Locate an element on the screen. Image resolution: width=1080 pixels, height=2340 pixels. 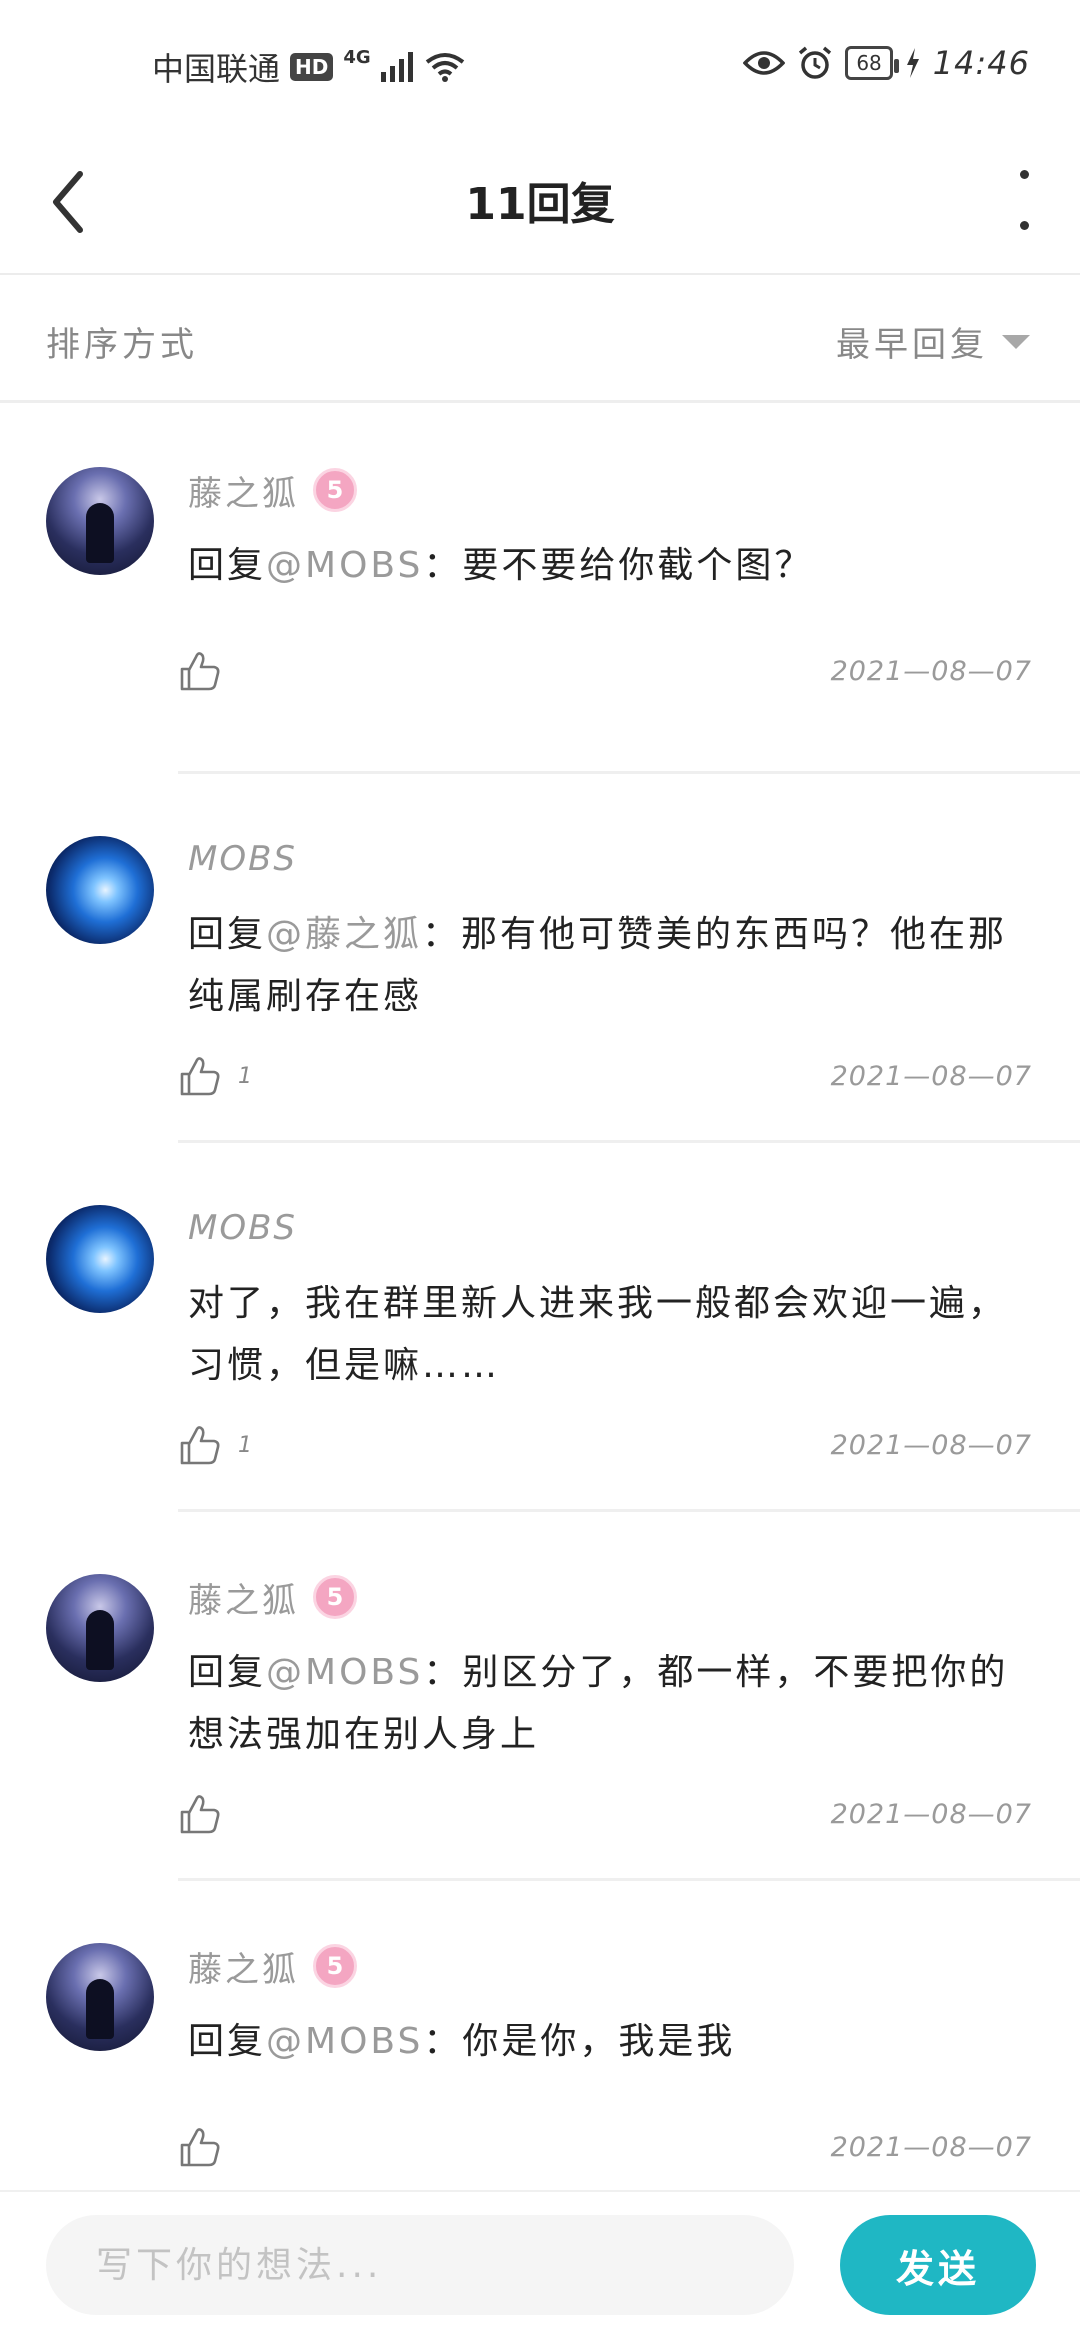
charging-icon is located at coordinates (912, 63).